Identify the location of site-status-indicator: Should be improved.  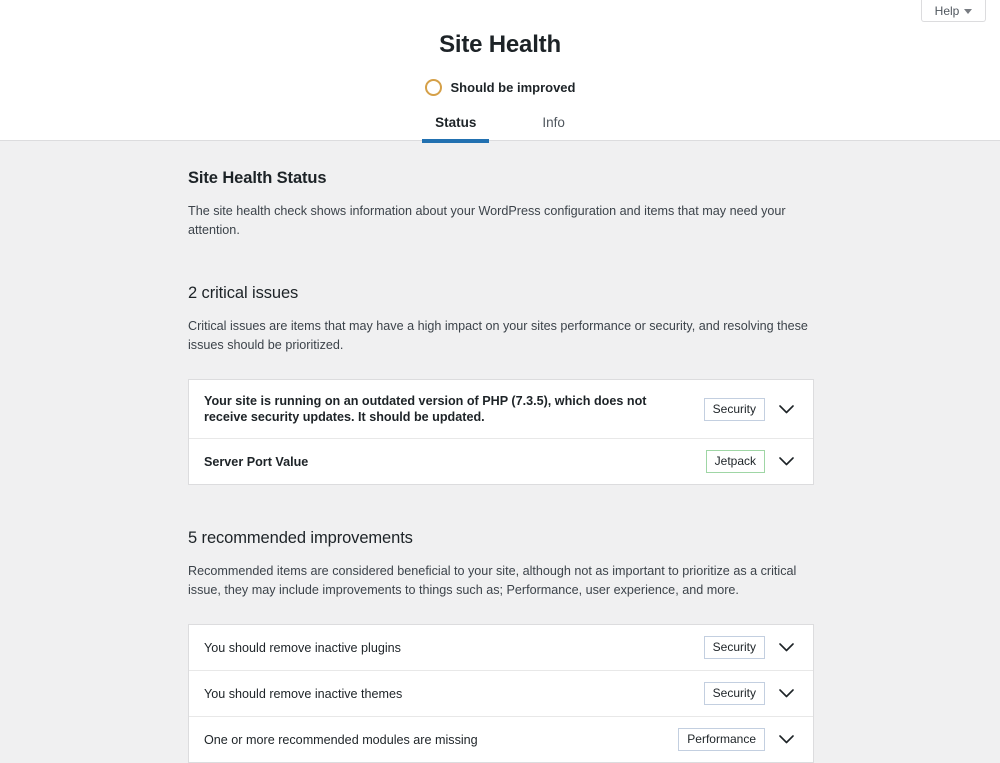
(500, 87).